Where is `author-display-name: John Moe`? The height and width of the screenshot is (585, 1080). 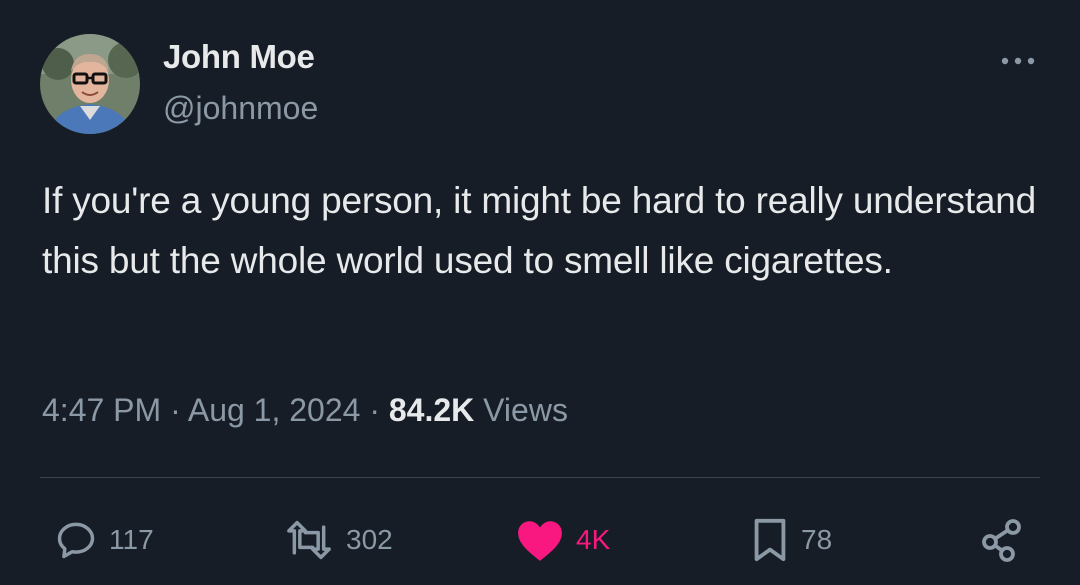
author-display-name: John Moe is located at coordinates (239, 57).